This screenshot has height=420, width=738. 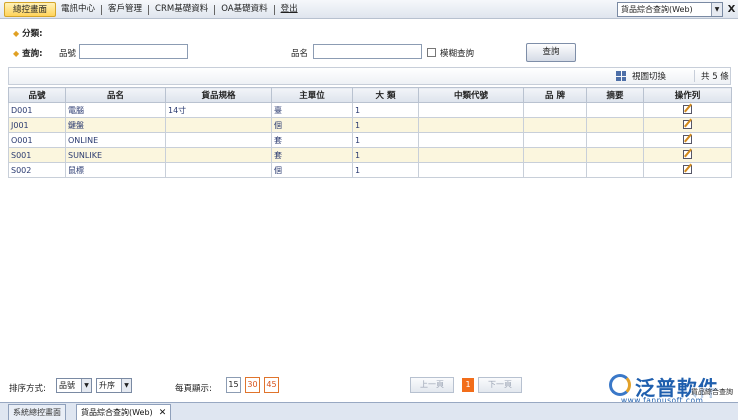 What do you see at coordinates (468, 385) in the screenshot?
I see `current-page: 1` at bounding box center [468, 385].